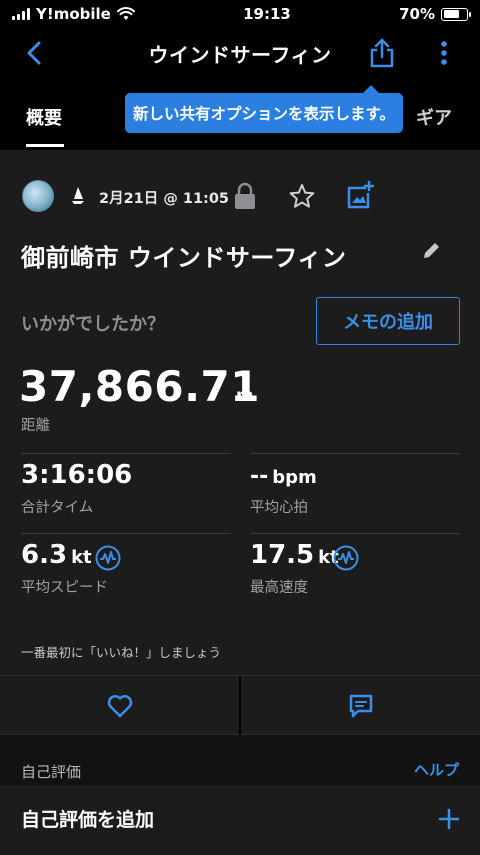  I want to click on chevron-left-icon, so click(35, 53).